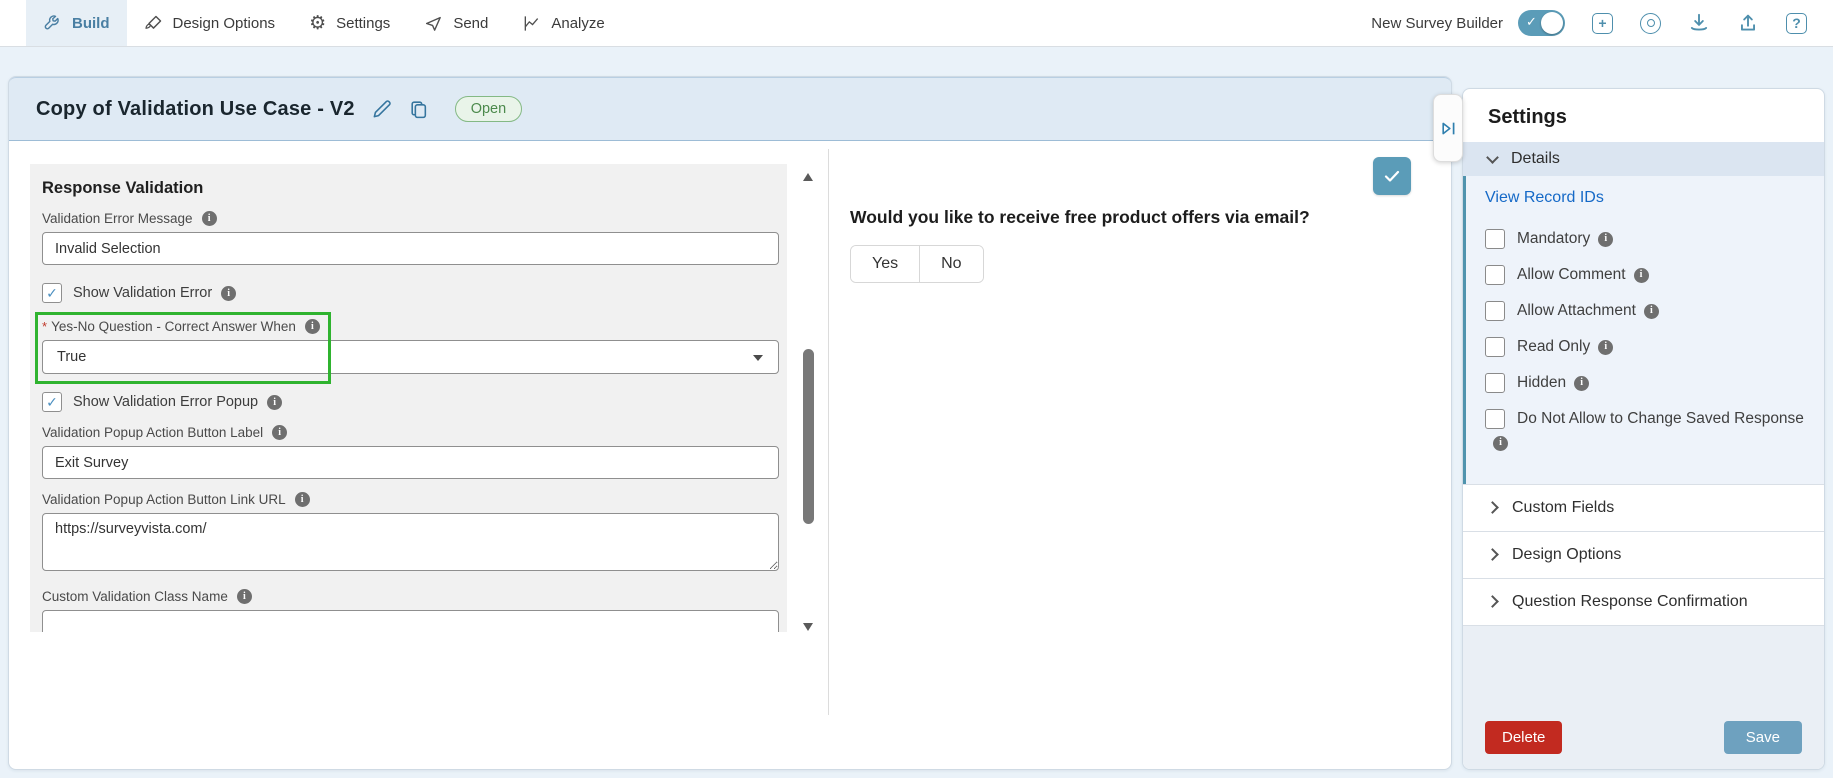 Image resolution: width=1833 pixels, height=778 pixels. I want to click on survey-header-bar: Copy of Validation Use Case - V2 Open, so click(730, 109).